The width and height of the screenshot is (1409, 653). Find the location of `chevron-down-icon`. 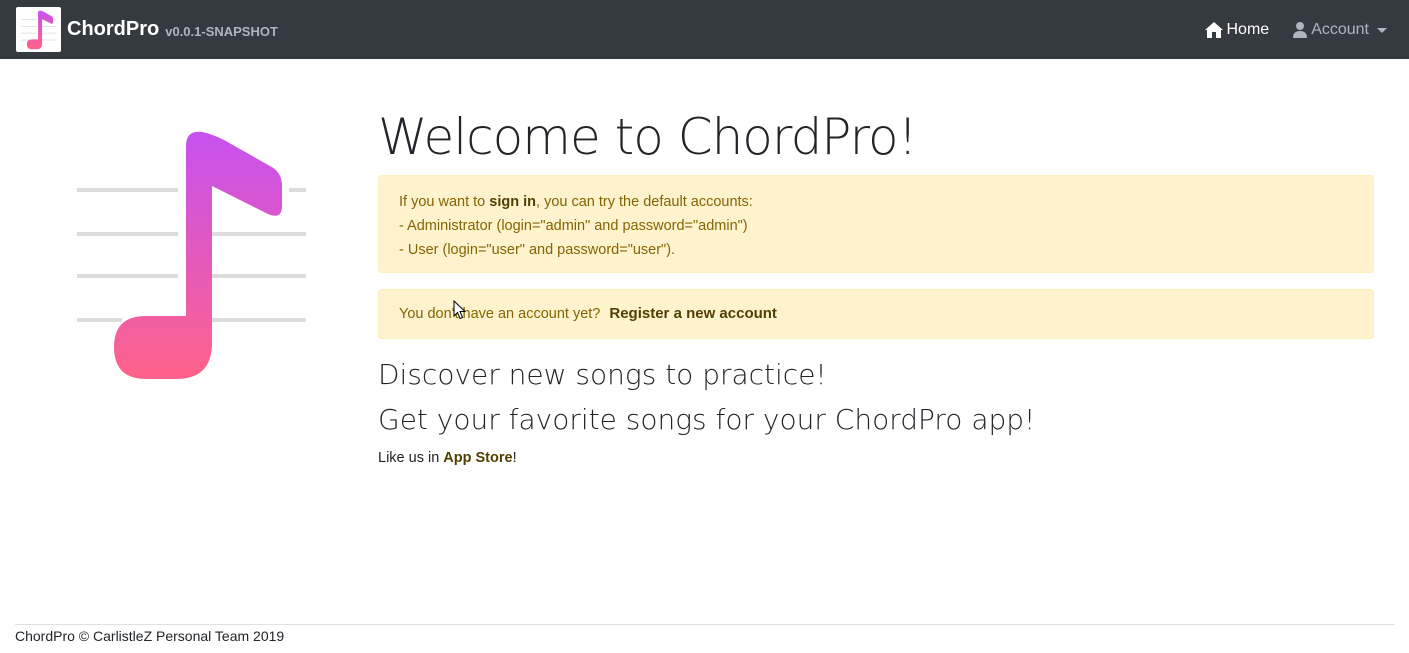

chevron-down-icon is located at coordinates (1382, 30).